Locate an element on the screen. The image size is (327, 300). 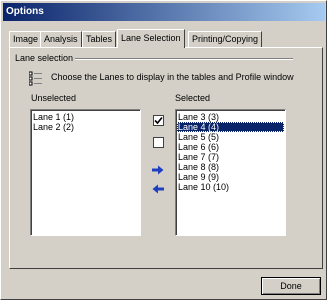
list-item: Lane 1 (1) is located at coordinates (85, 117).